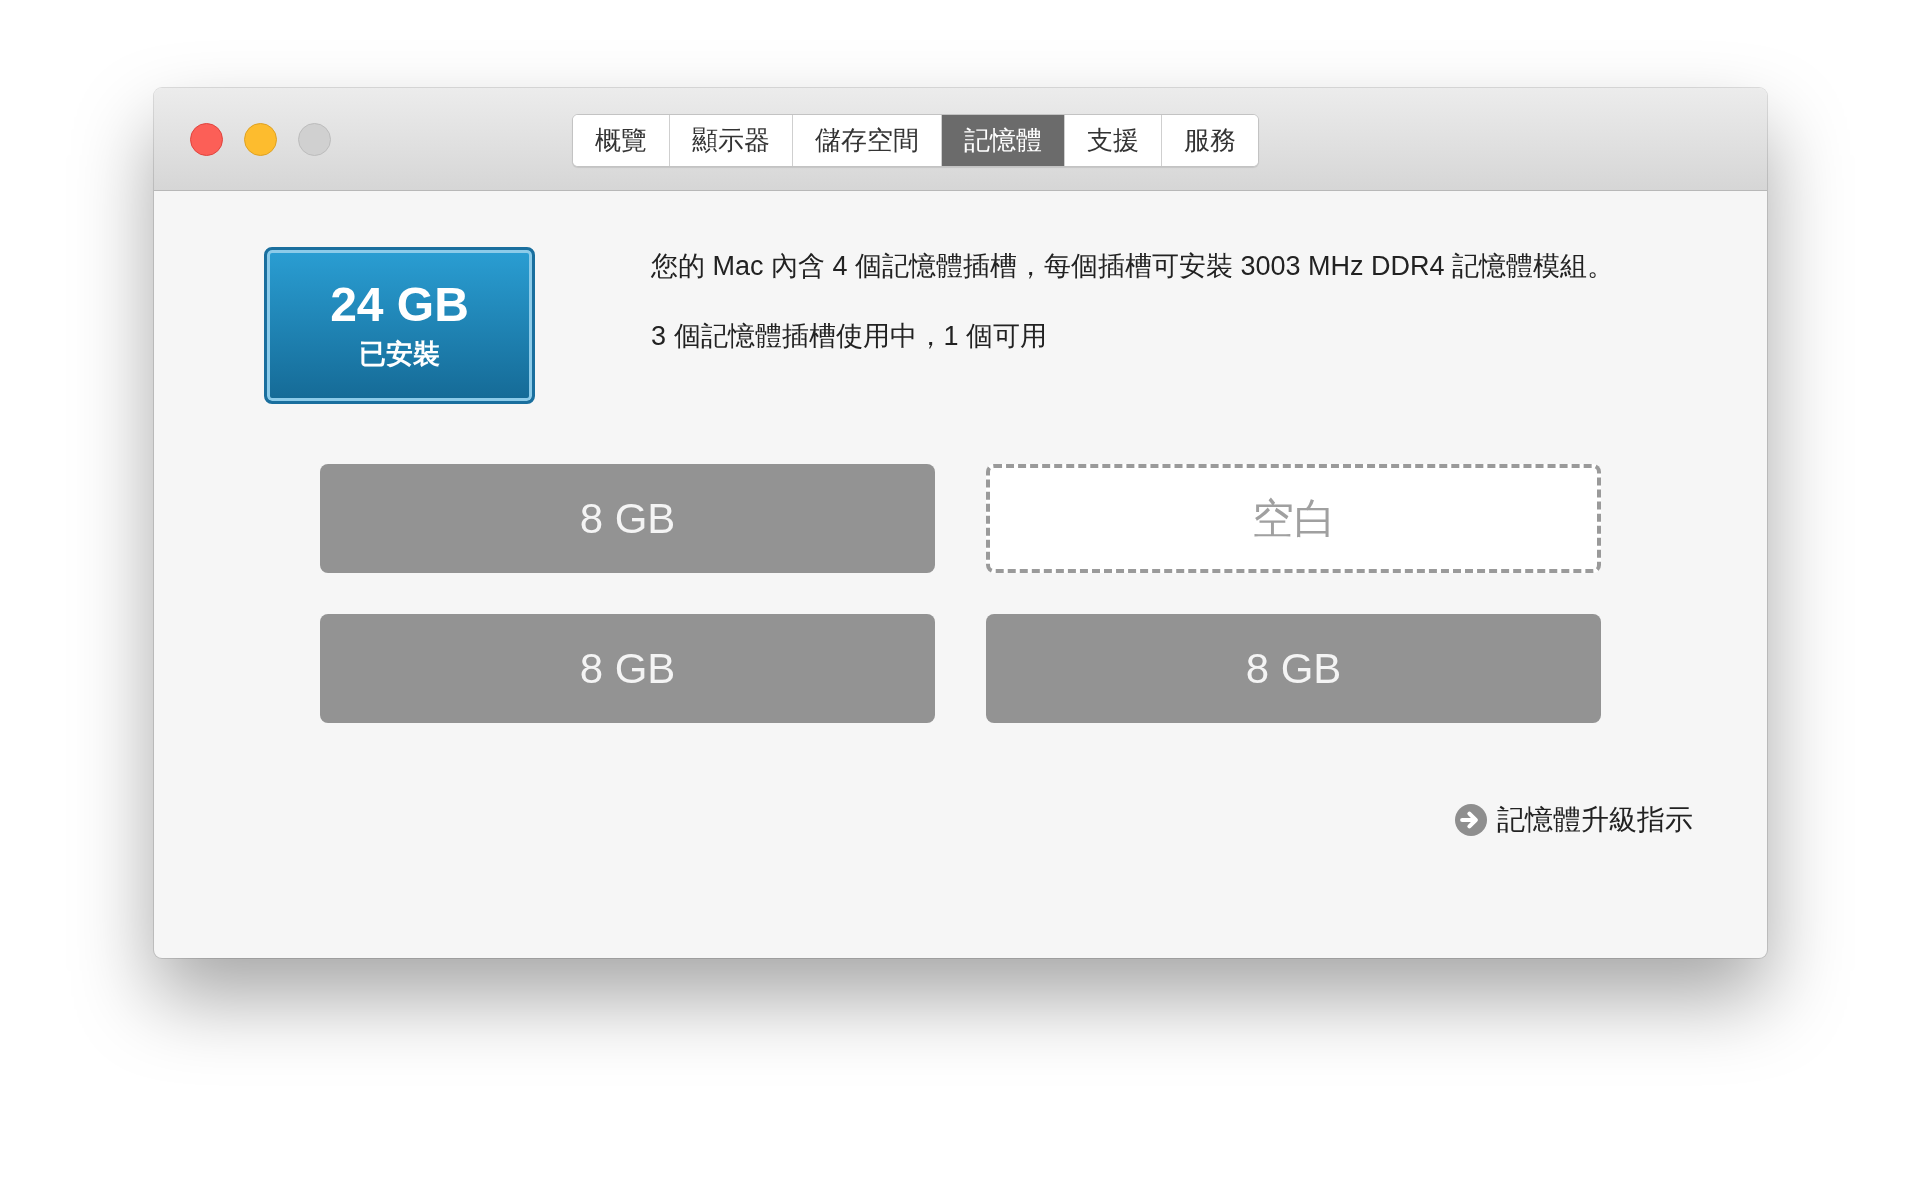  I want to click on upgrade-instructions-link: 記憶體升級指示, so click(1574, 820).